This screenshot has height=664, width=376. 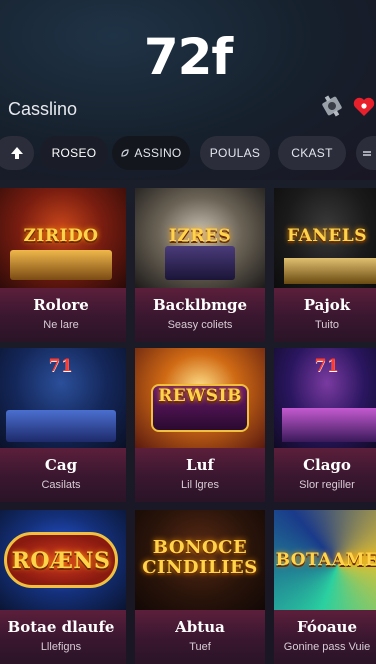 I want to click on game-info: Abtua Tuef, so click(x=200, y=637).